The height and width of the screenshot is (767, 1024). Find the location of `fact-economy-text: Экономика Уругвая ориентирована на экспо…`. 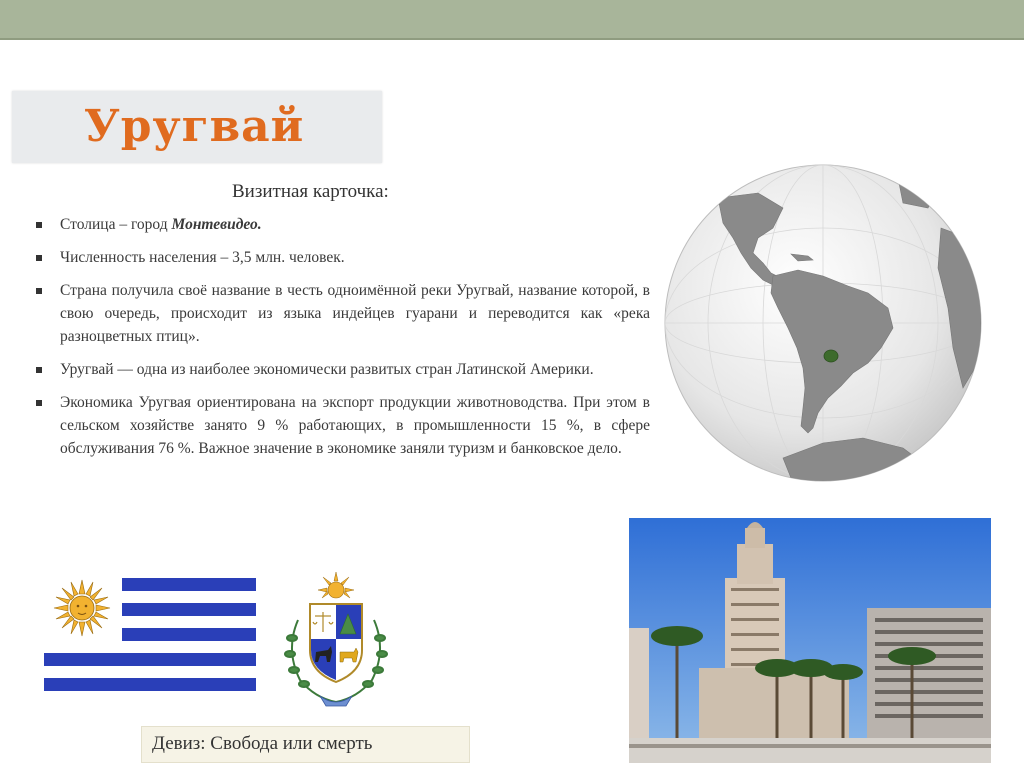

fact-economy-text: Экономика Уругвая ориентирована на экспо… is located at coordinates (355, 425).